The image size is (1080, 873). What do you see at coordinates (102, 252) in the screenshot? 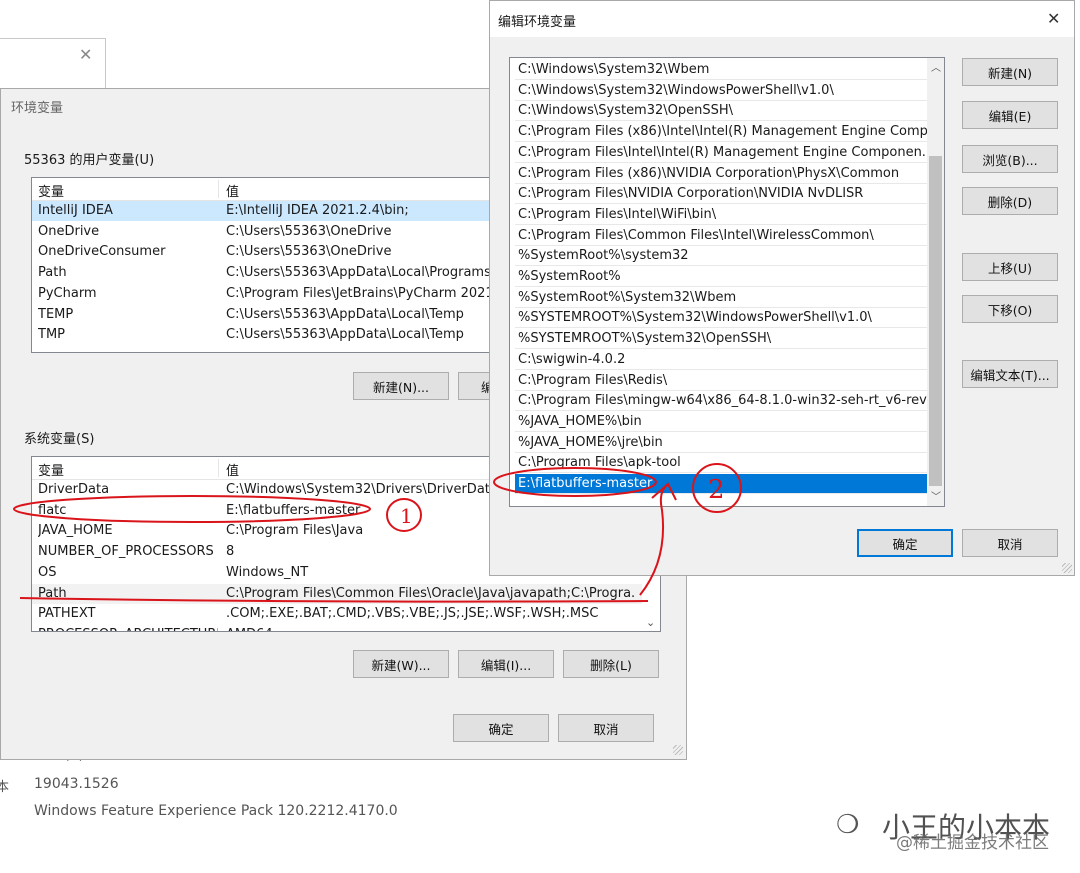
I see `var-name: OneDriveConsumer` at bounding box center [102, 252].